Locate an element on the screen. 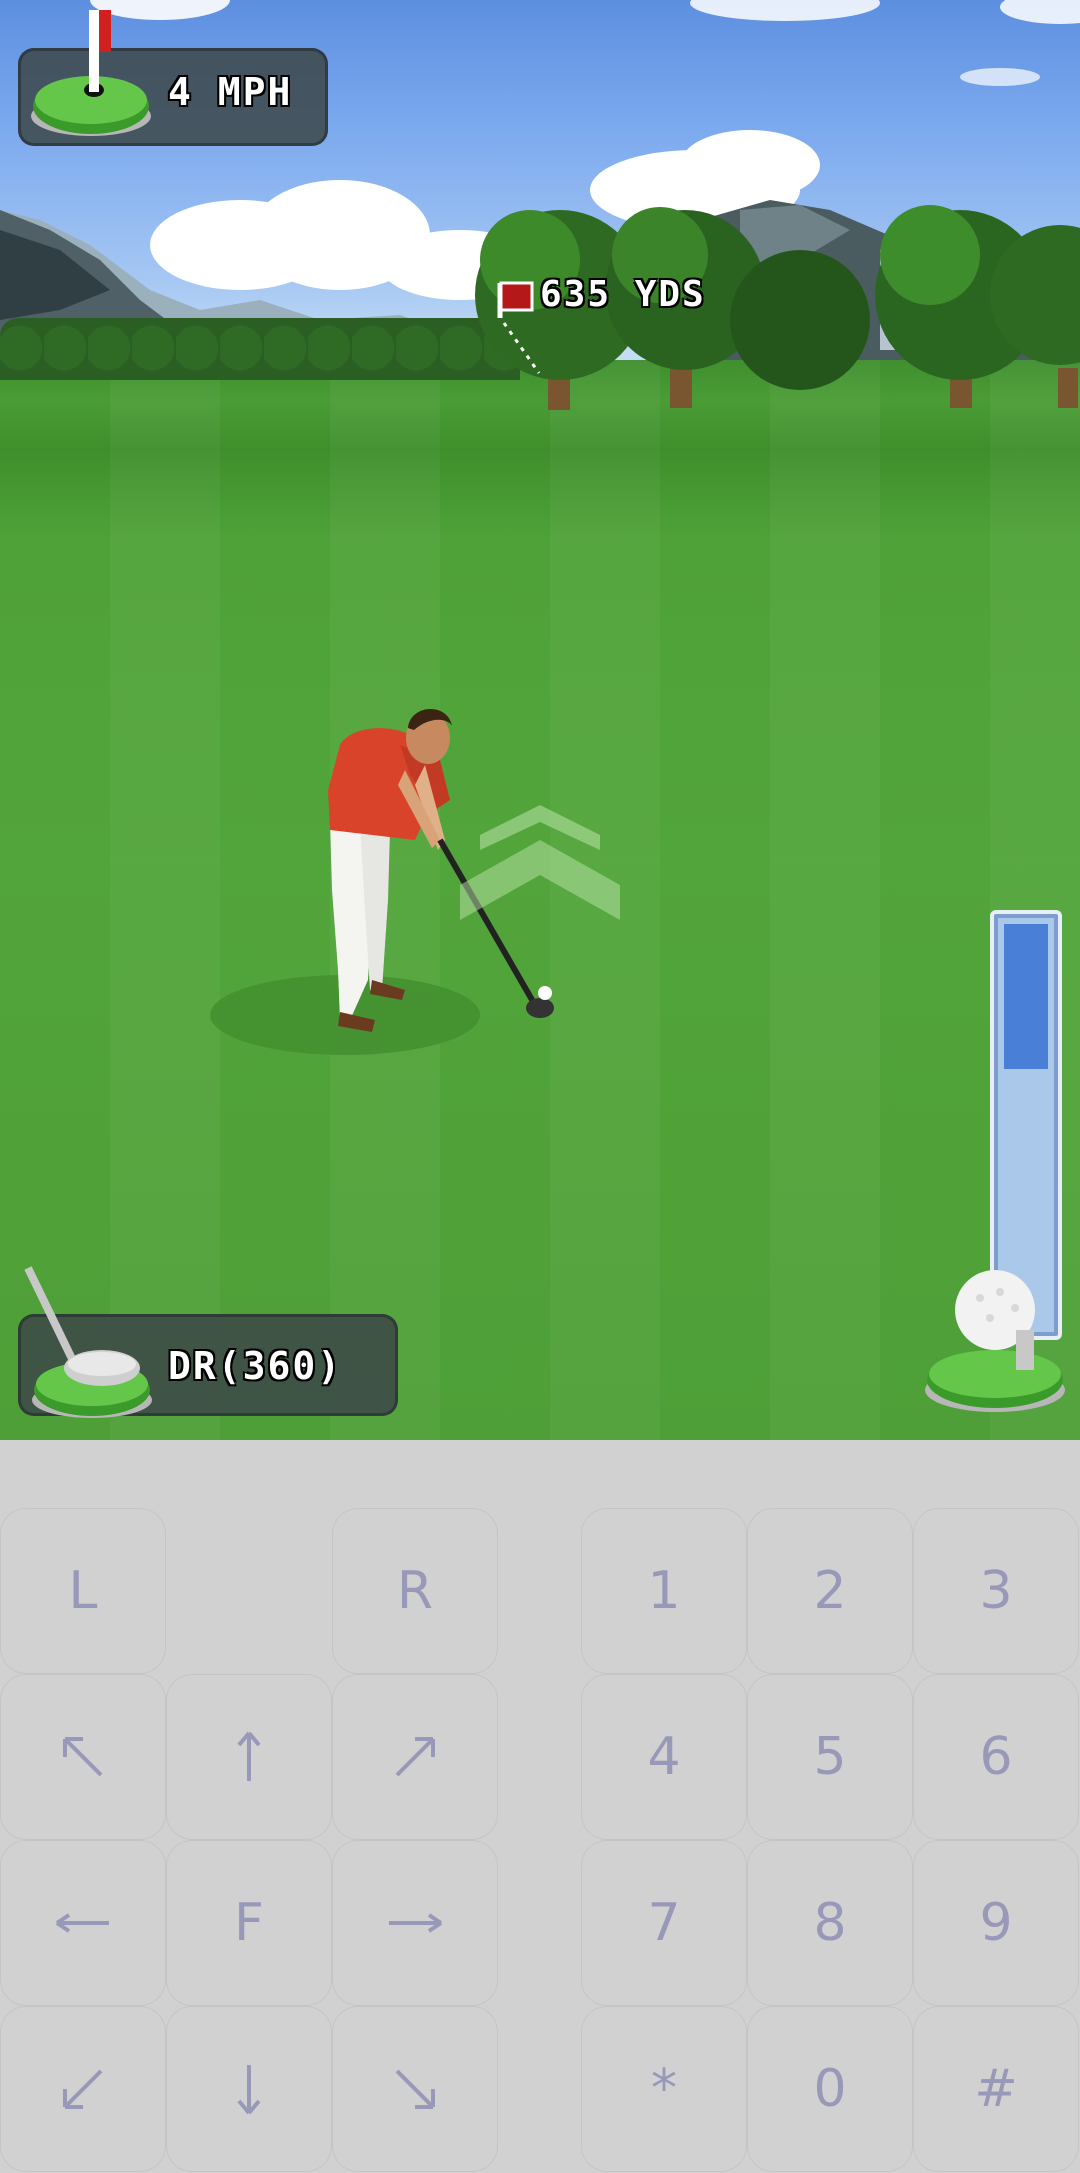 The width and height of the screenshot is (1080, 2173). arrow-down-right-icon is located at coordinates (415, 2089).